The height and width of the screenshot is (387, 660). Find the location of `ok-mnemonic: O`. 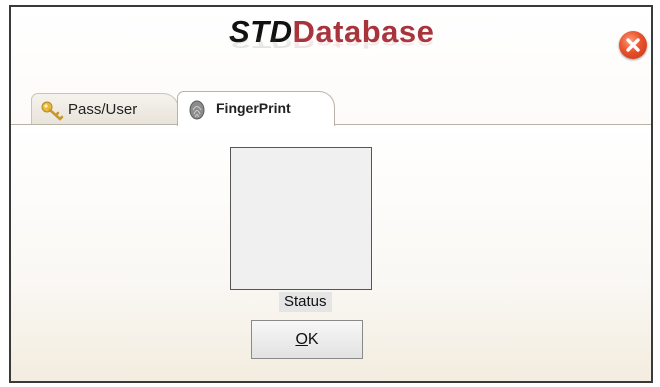

ok-mnemonic: O is located at coordinates (301, 339).